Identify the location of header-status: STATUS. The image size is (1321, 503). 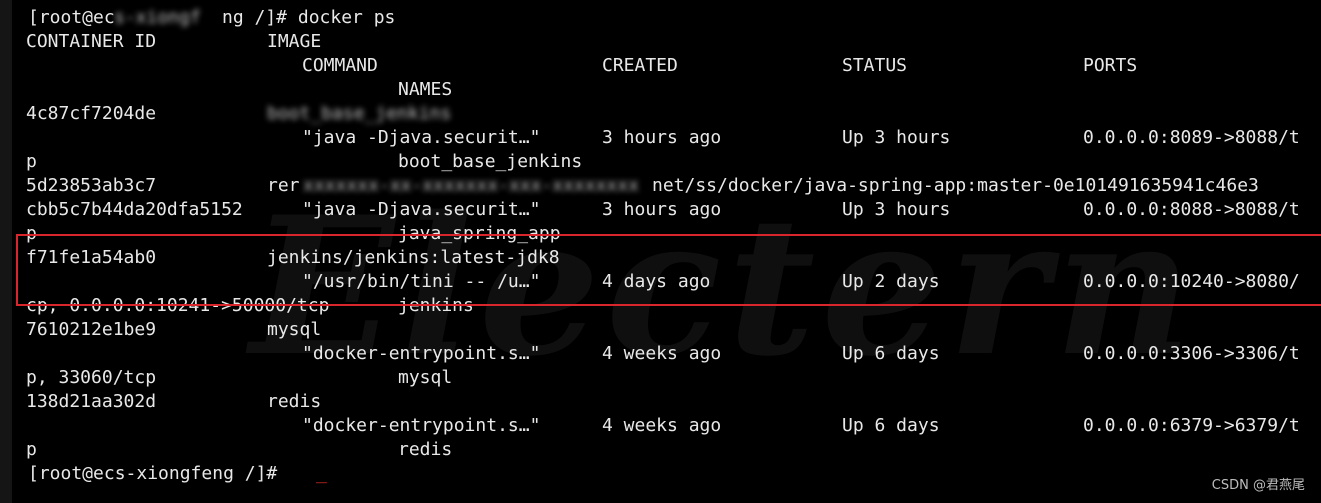
(875, 65).